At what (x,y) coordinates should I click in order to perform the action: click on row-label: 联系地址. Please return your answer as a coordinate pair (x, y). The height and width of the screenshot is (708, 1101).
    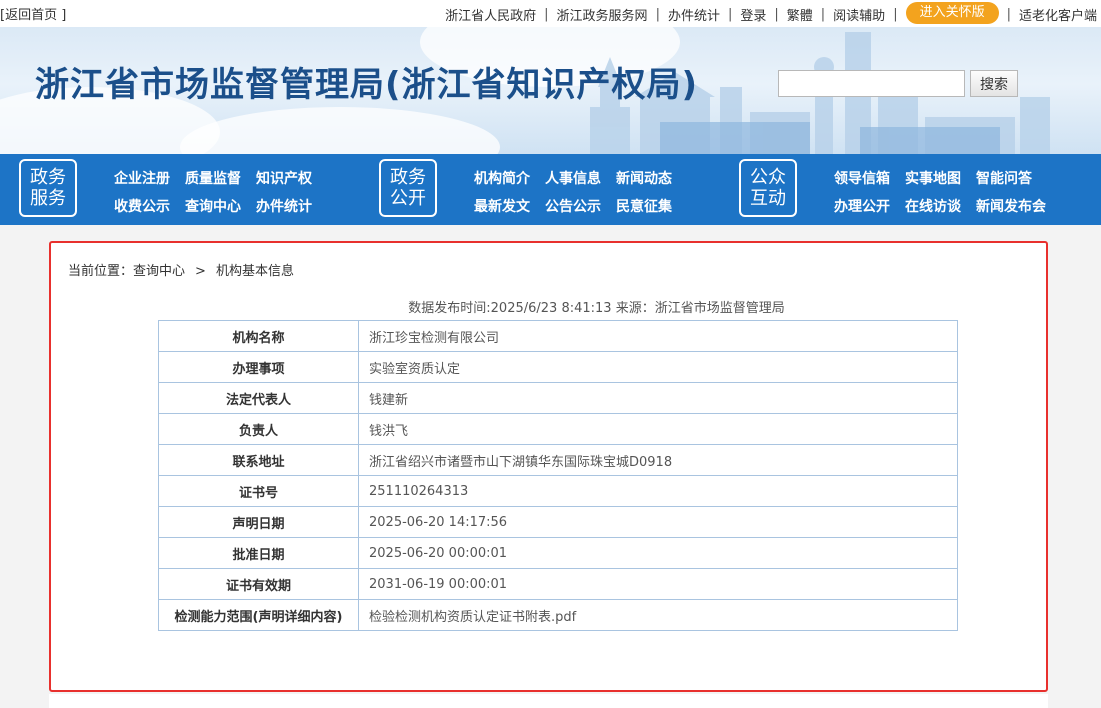
    Looking at the image, I should click on (258, 460).